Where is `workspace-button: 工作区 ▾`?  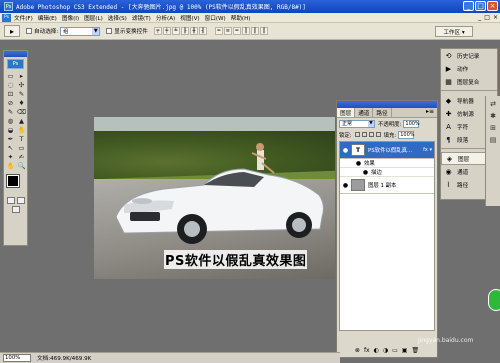
workspace-button: 工作区 ▾ is located at coordinates (454, 31).